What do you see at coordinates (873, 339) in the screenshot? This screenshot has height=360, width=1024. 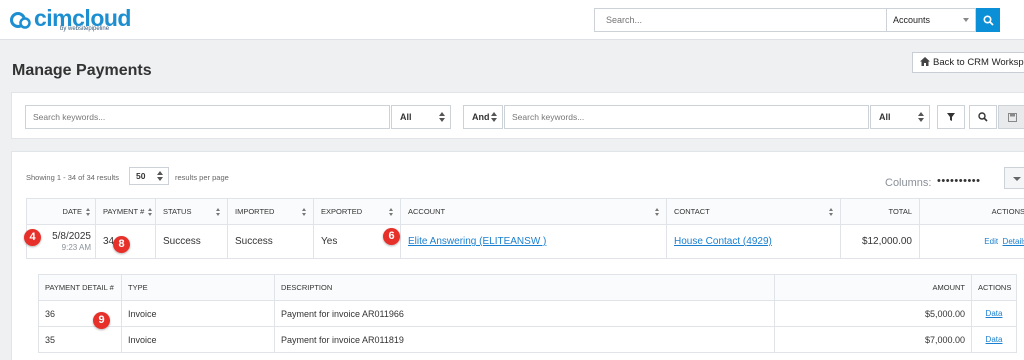 I see `detail-amount: $7,000.00` at bounding box center [873, 339].